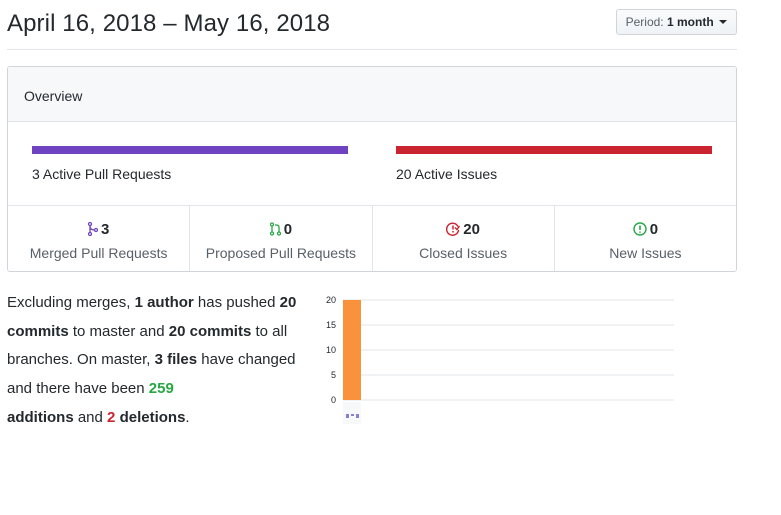 Image resolution: width=781 pixels, height=515 pixels. What do you see at coordinates (690, 22) in the screenshot?
I see `period-value: 1 month` at bounding box center [690, 22].